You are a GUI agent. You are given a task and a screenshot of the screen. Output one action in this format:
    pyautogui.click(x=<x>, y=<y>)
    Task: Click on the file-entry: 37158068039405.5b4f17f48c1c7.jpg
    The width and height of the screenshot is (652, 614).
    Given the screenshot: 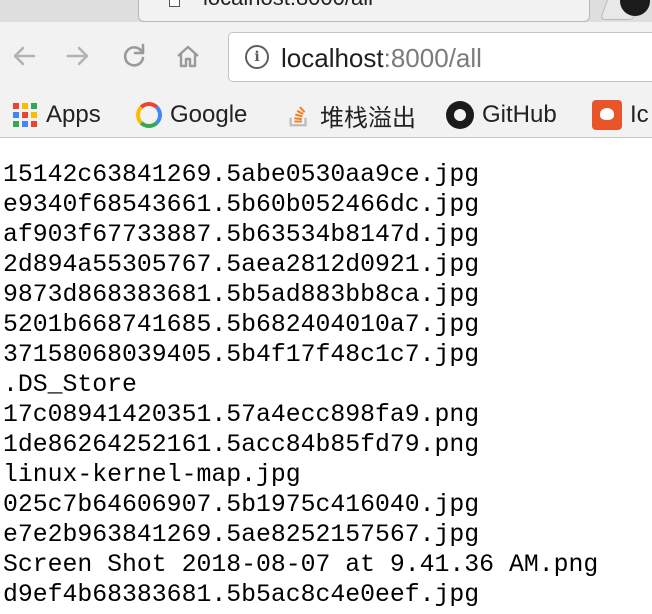 What is the action you would take?
    pyautogui.click(x=241, y=355)
    